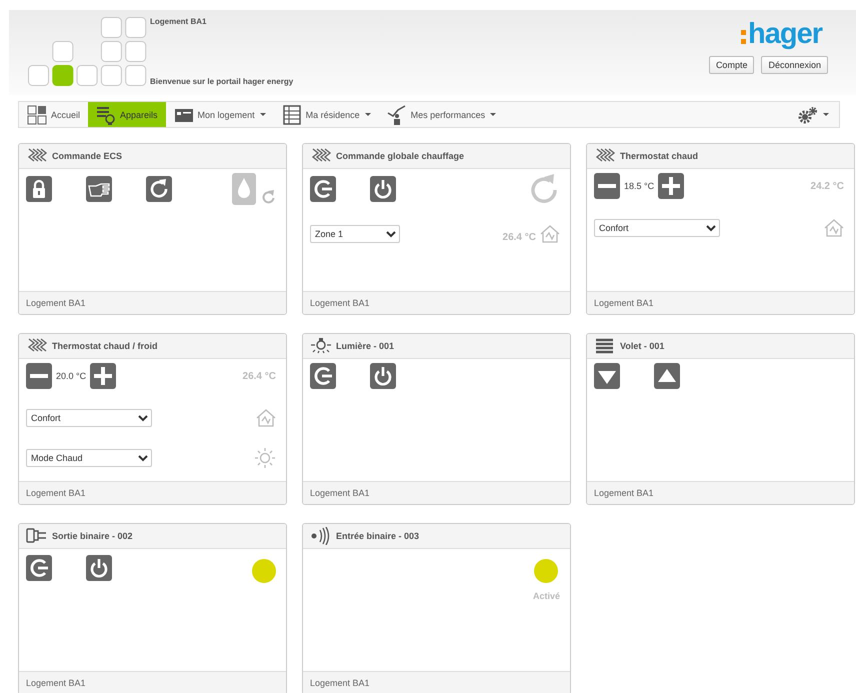 The width and height of the screenshot is (856, 693). What do you see at coordinates (785, 34) in the screenshot?
I see `logo-text: hager` at bounding box center [785, 34].